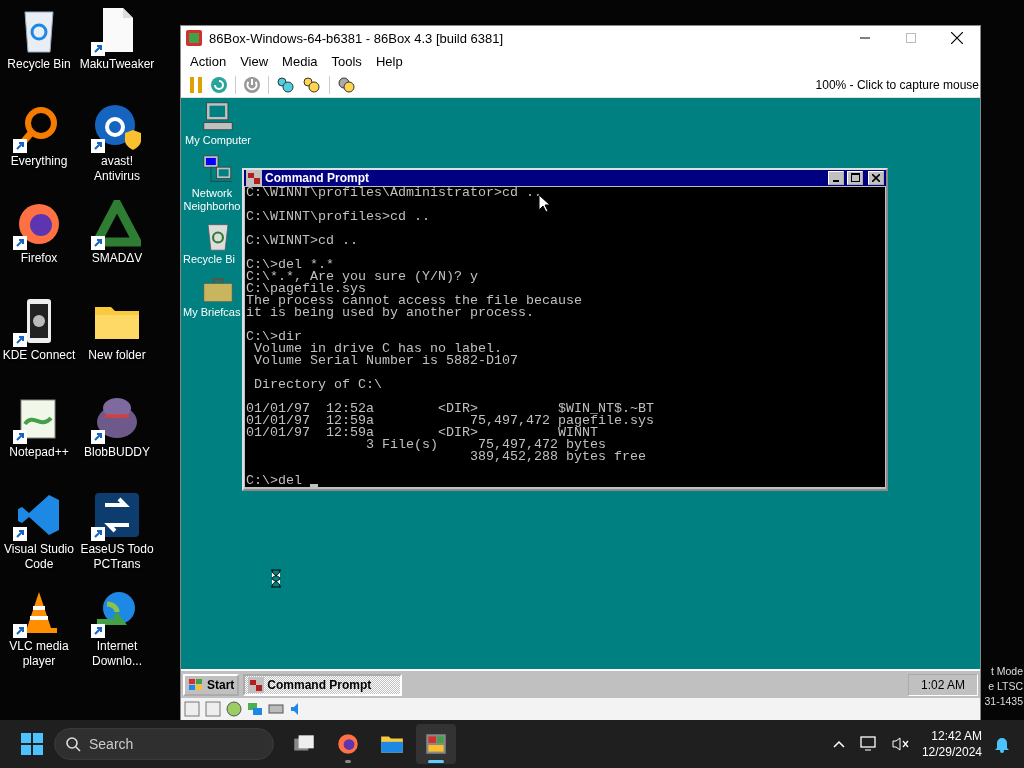 The height and width of the screenshot is (768, 1024). I want to click on desktop-icon-label: Recycle Bin, so click(39, 64).